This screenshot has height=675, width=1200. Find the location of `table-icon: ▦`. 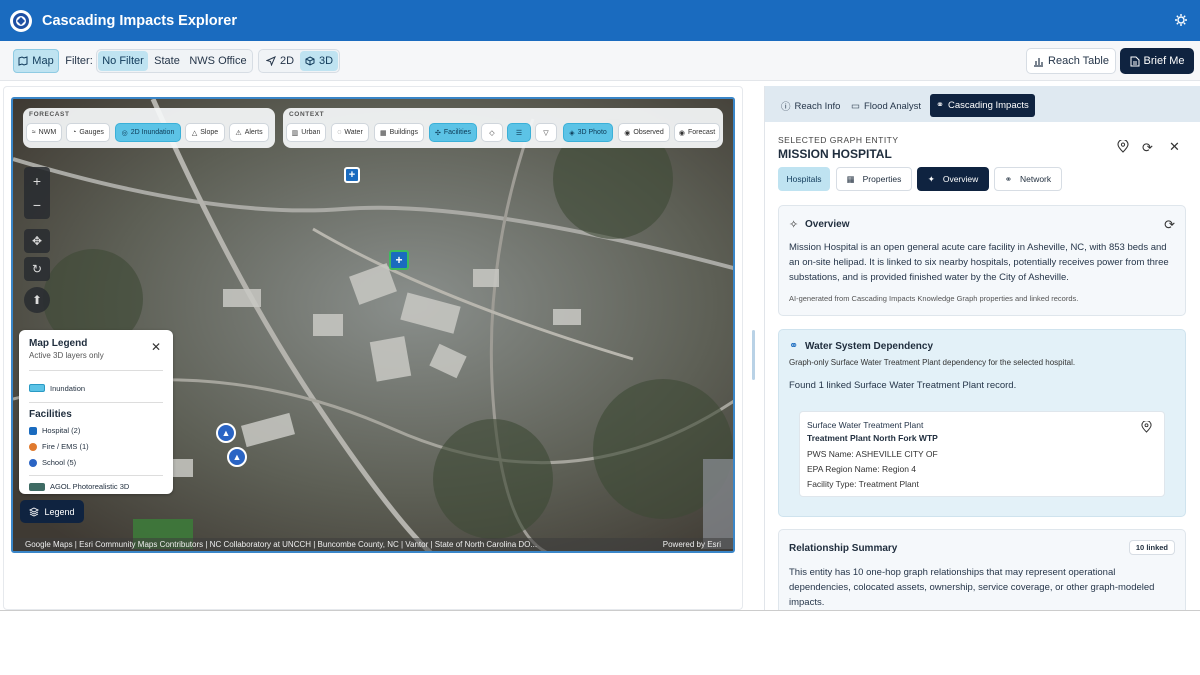

table-icon: ▦ is located at coordinates (850, 178).